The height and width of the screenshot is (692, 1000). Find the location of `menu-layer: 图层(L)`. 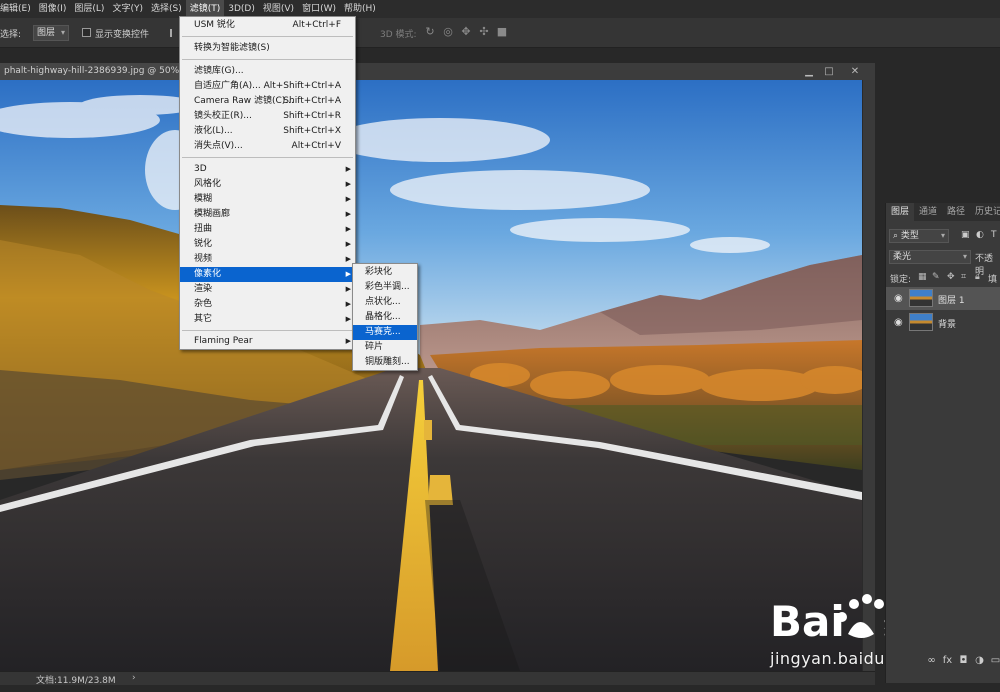

menu-layer: 图层(L) is located at coordinates (89, 9).